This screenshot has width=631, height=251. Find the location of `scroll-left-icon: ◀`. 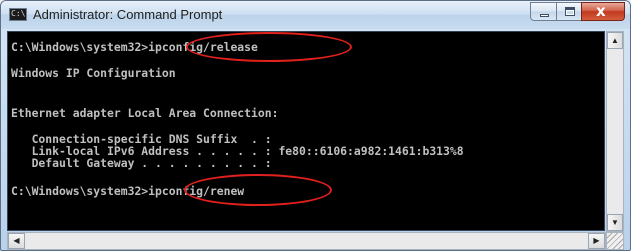

scroll-left-icon: ◀ is located at coordinates (16, 241).